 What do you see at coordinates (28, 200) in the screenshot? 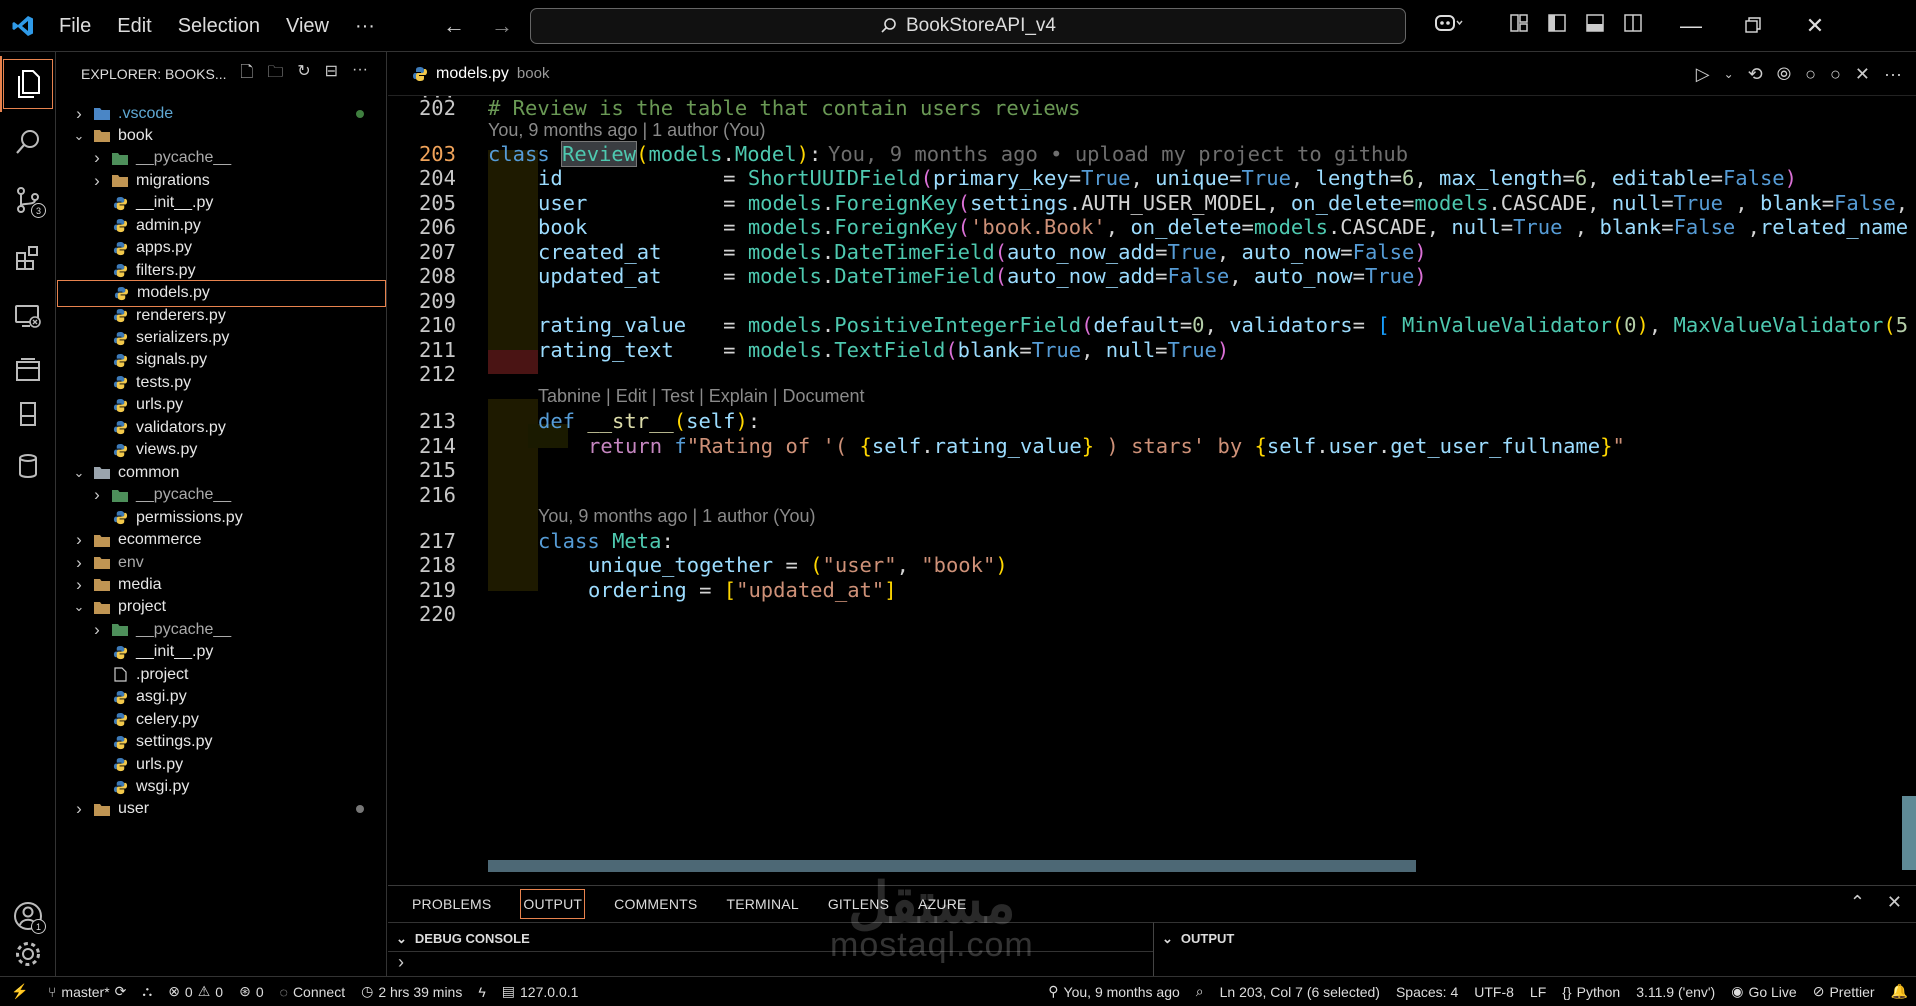
I see `source-control-icon: 3` at bounding box center [28, 200].